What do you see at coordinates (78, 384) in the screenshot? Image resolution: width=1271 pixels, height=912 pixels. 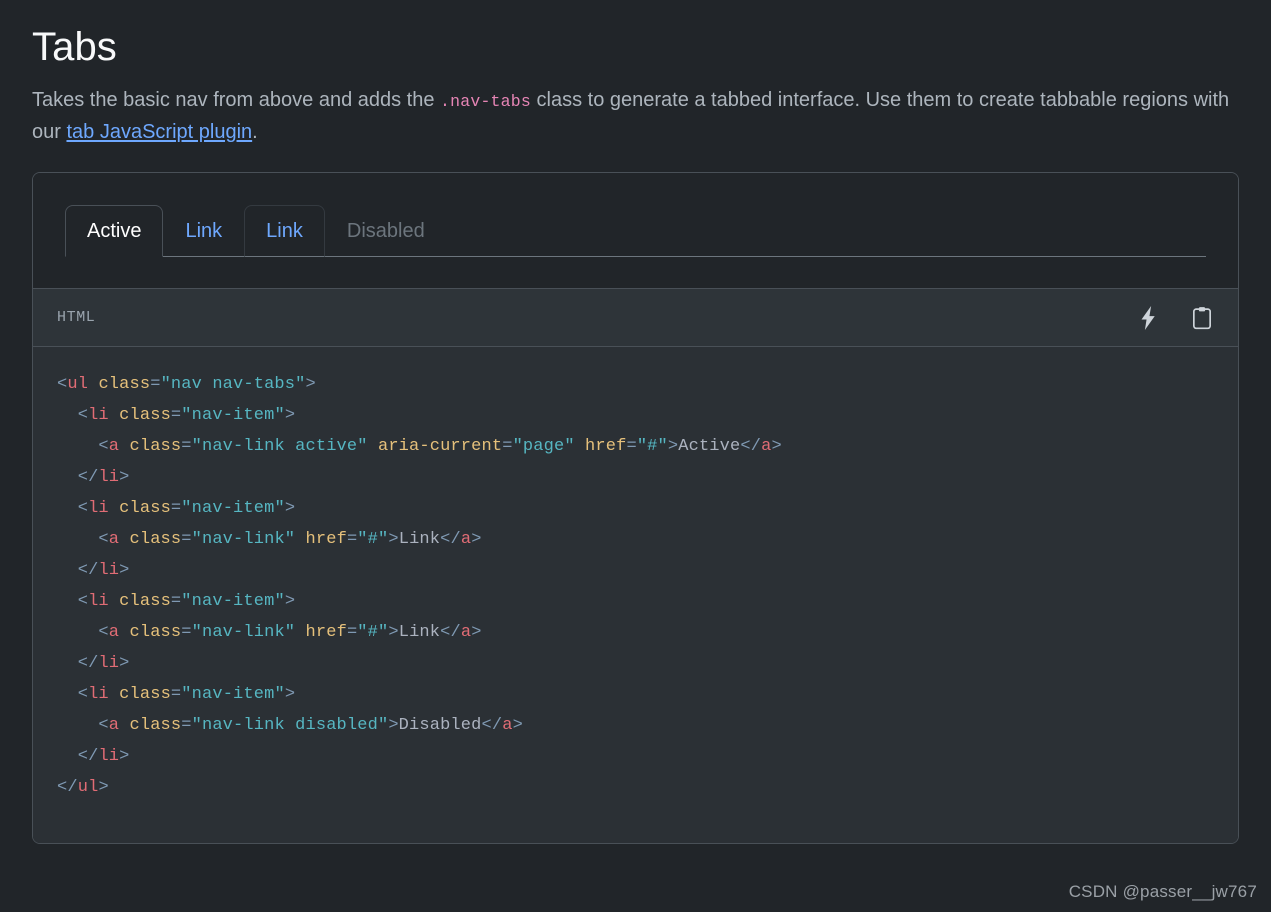 I see `code-token-tag: ul` at bounding box center [78, 384].